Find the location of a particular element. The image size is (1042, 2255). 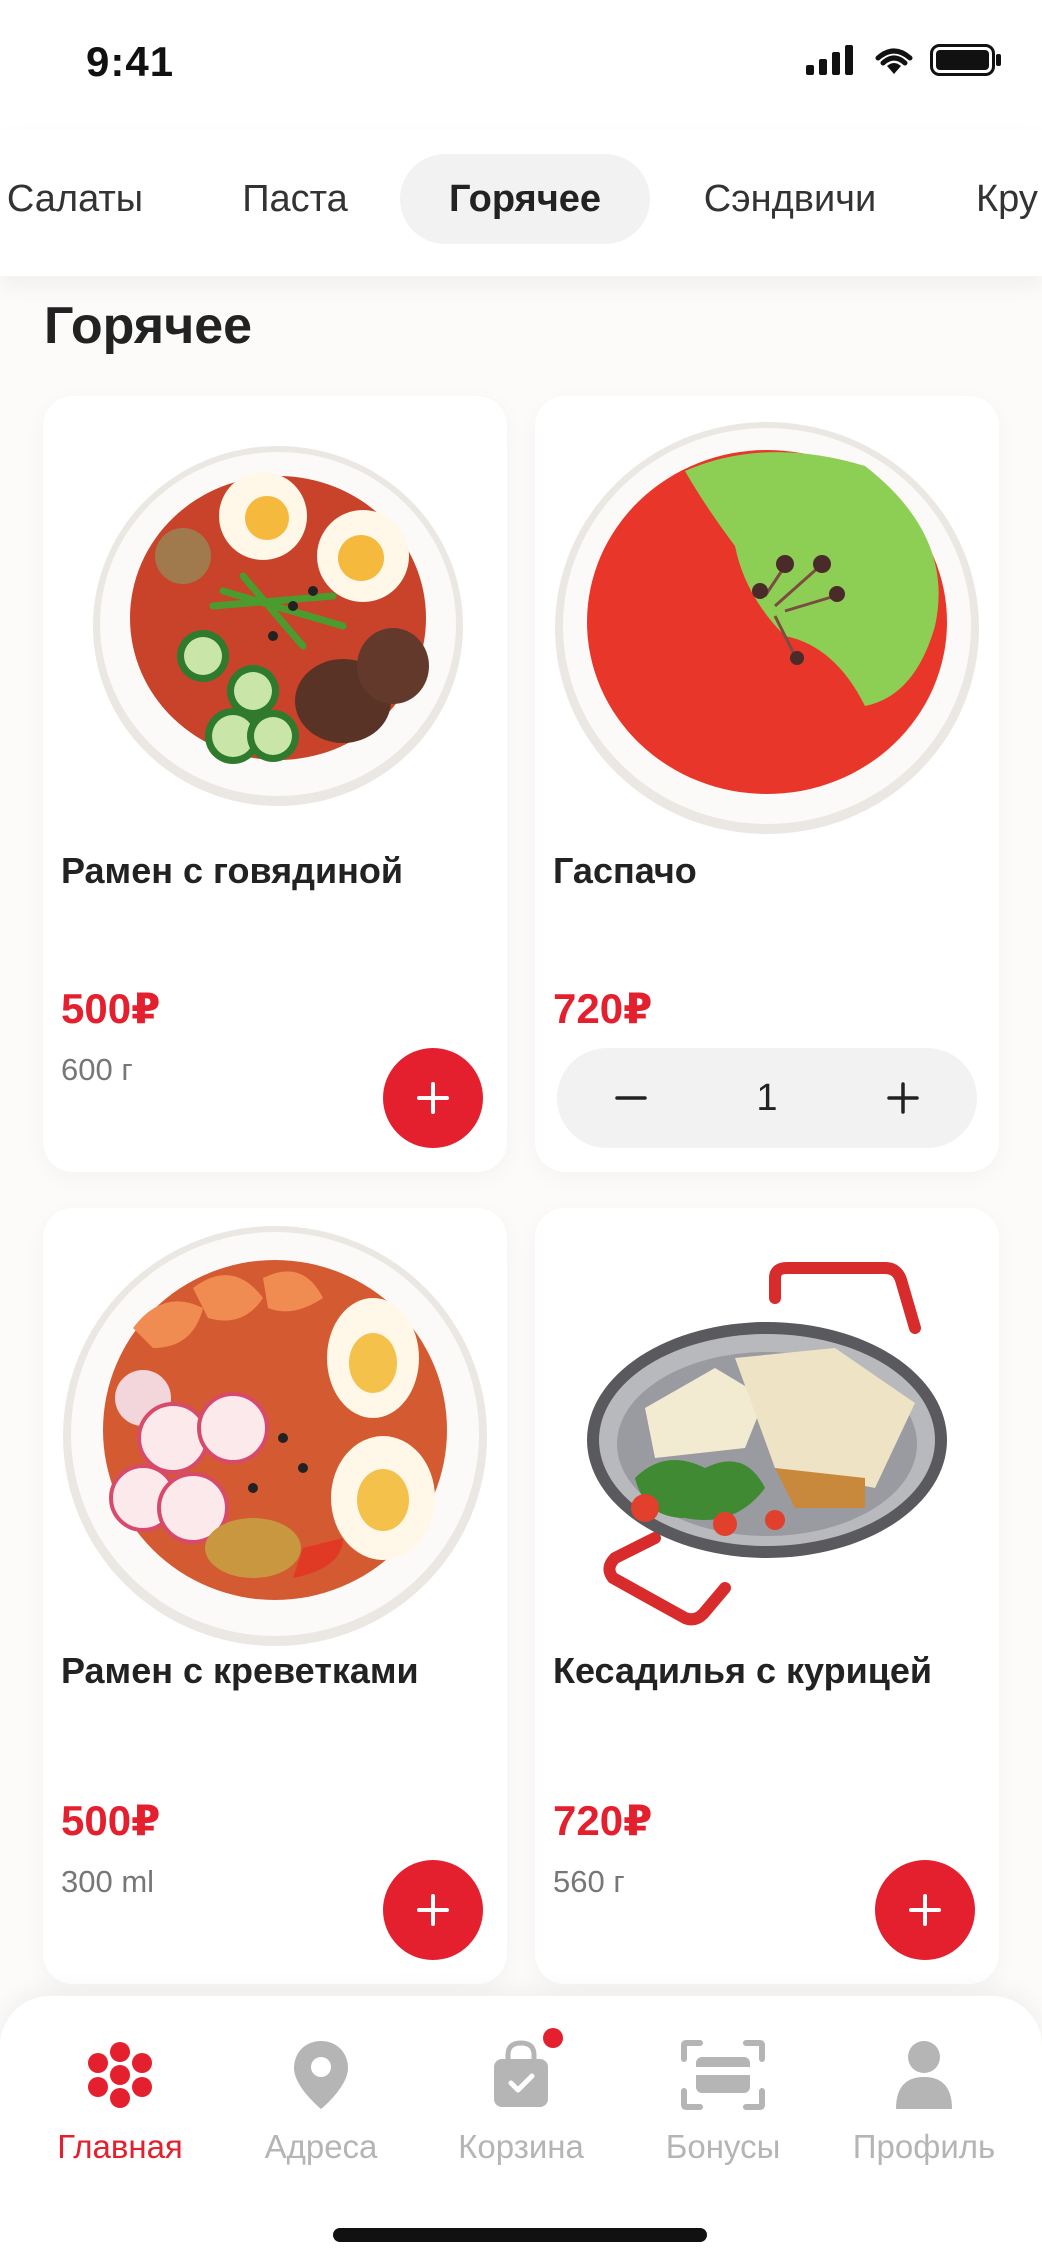

bottom-navigation: Главная Адреса Корзина Бонусы Профиль is located at coordinates (521, 2125).